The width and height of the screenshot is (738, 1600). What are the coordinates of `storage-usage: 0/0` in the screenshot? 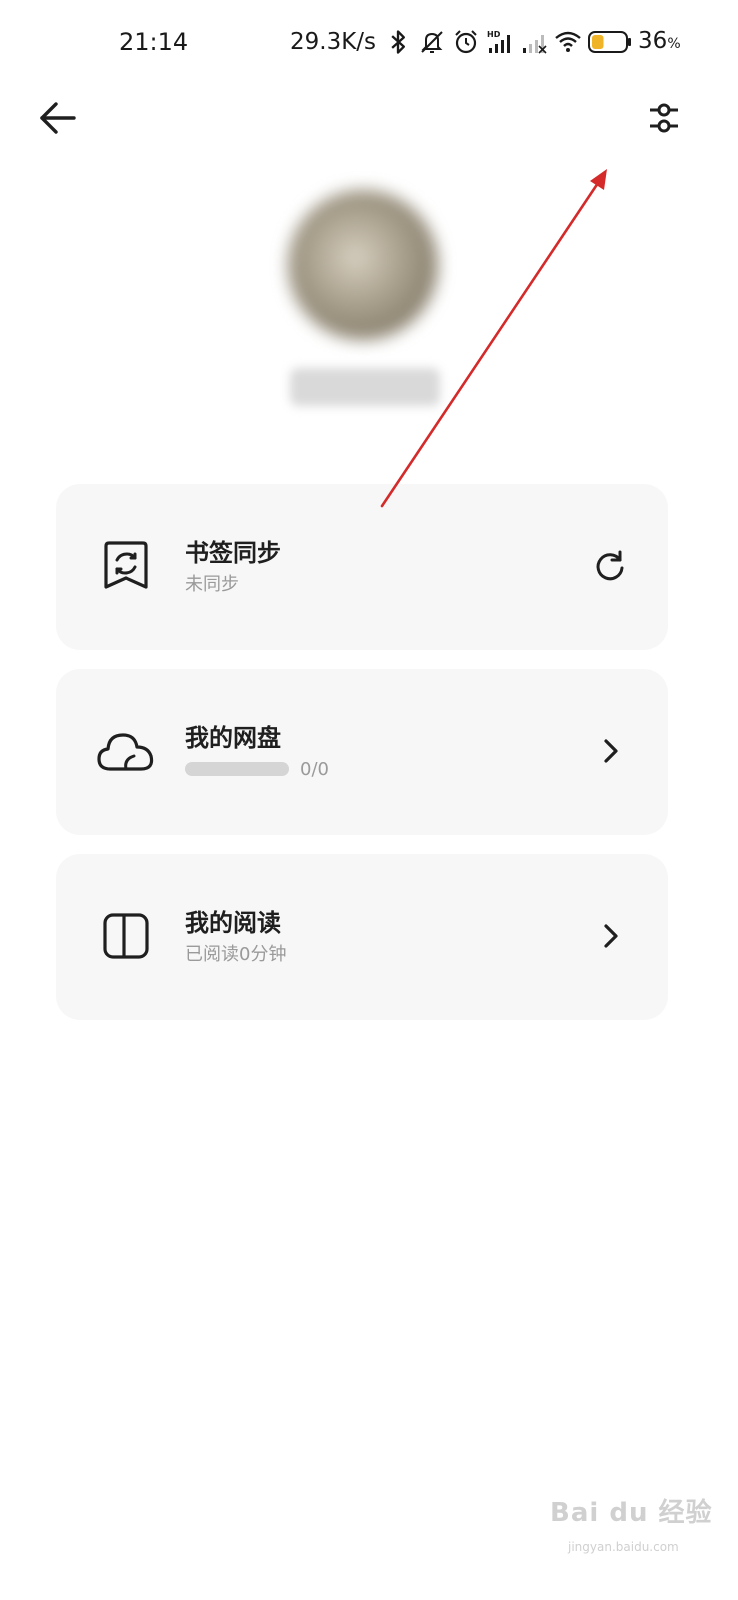 It's located at (314, 769).